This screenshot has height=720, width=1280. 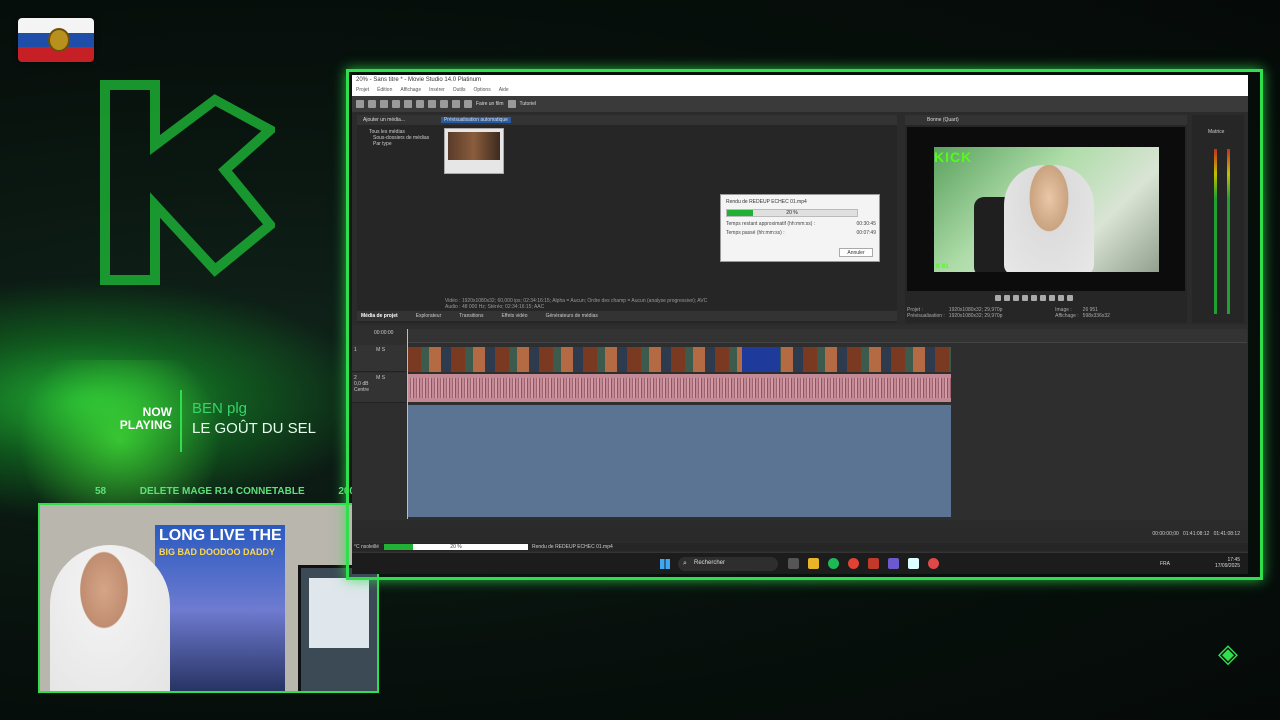 What do you see at coordinates (396, 144) in the screenshot?
I see `tree-by-type: Par type` at bounding box center [396, 144].